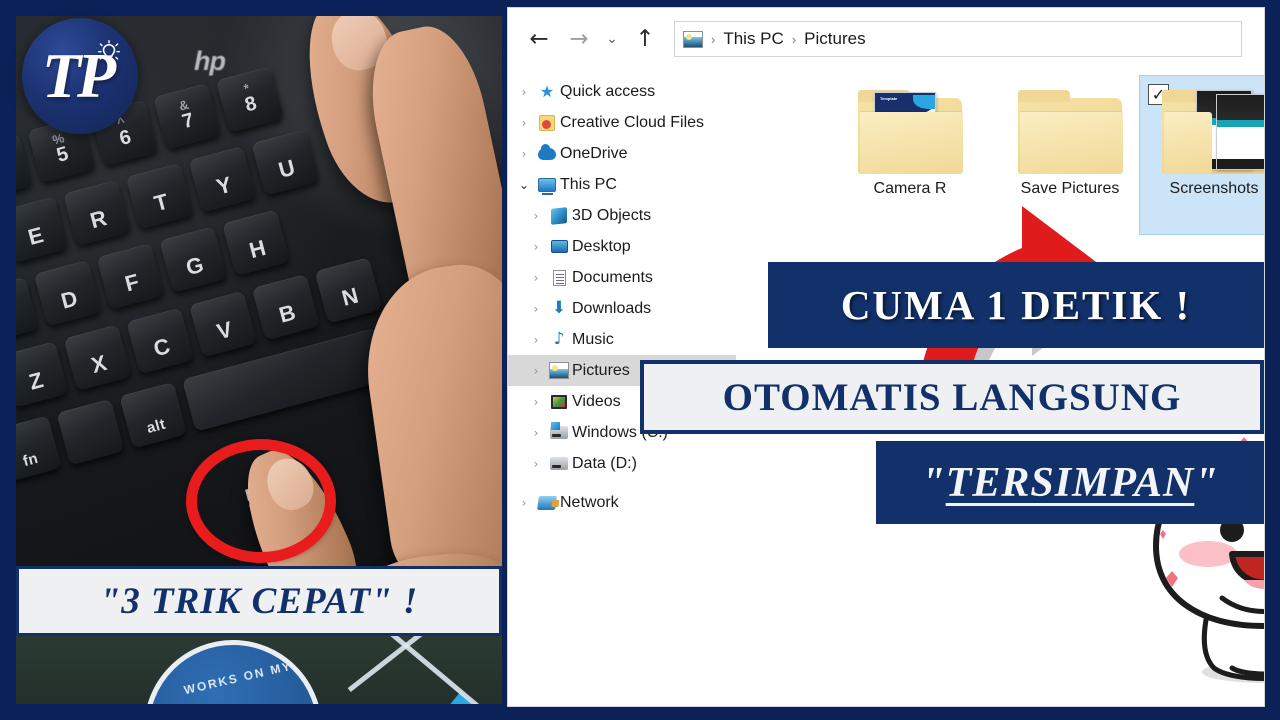 This screenshot has height=720, width=1280. What do you see at coordinates (547, 122) in the screenshot?
I see `creative-cloud-icon` at bounding box center [547, 122].